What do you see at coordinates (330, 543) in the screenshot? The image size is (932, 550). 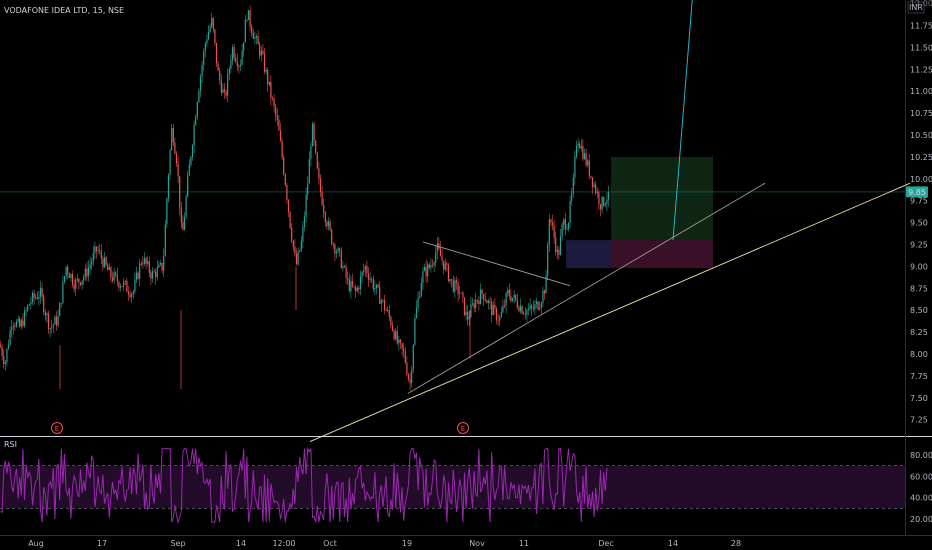 I see `time-tick-label: Oct` at bounding box center [330, 543].